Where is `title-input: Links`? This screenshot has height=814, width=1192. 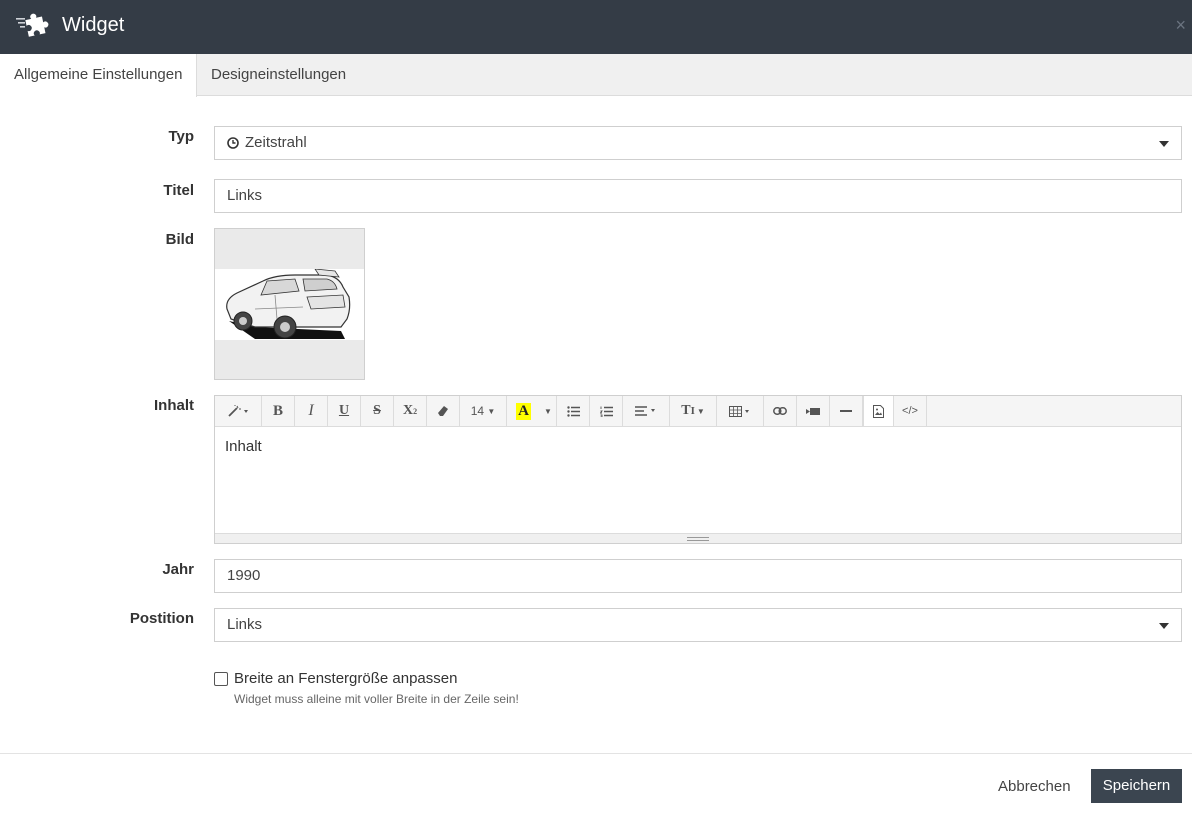 title-input: Links is located at coordinates (698, 196).